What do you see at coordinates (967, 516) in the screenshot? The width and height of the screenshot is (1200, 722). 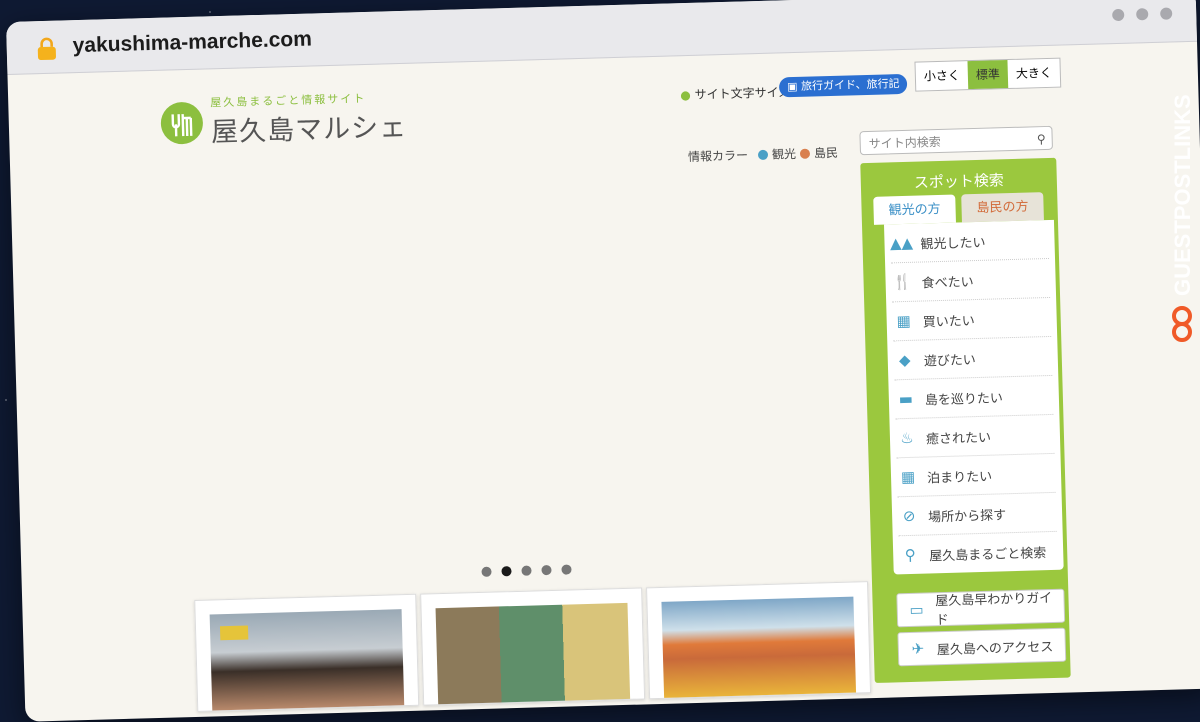 I see `menu-item-label: 場所から探す` at bounding box center [967, 516].